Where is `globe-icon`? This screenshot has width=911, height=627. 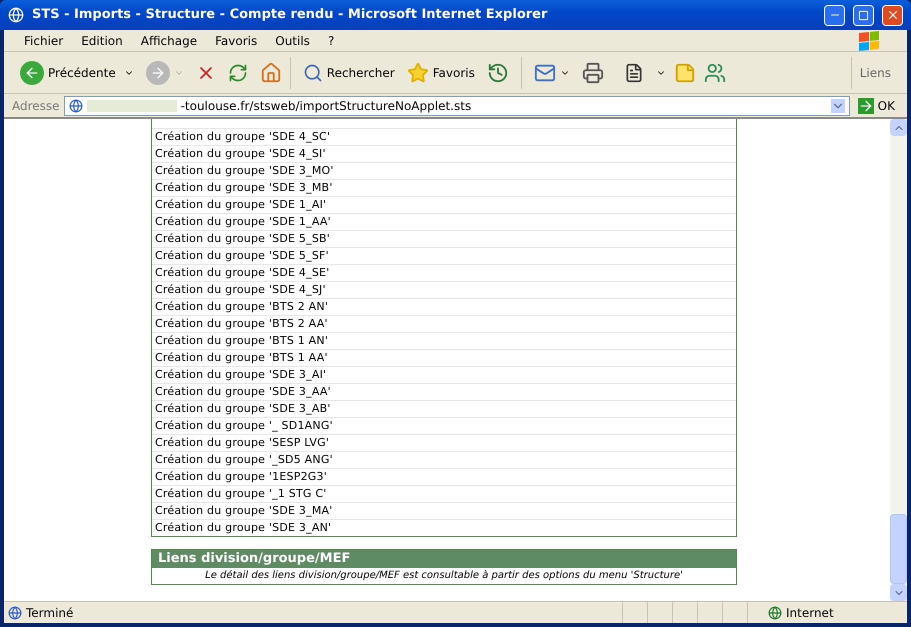
globe-icon is located at coordinates (775, 613).